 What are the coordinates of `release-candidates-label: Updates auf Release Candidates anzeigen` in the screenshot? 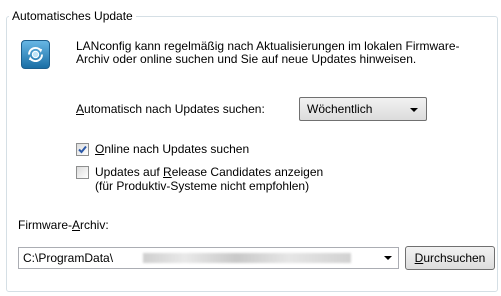 It's located at (209, 172).